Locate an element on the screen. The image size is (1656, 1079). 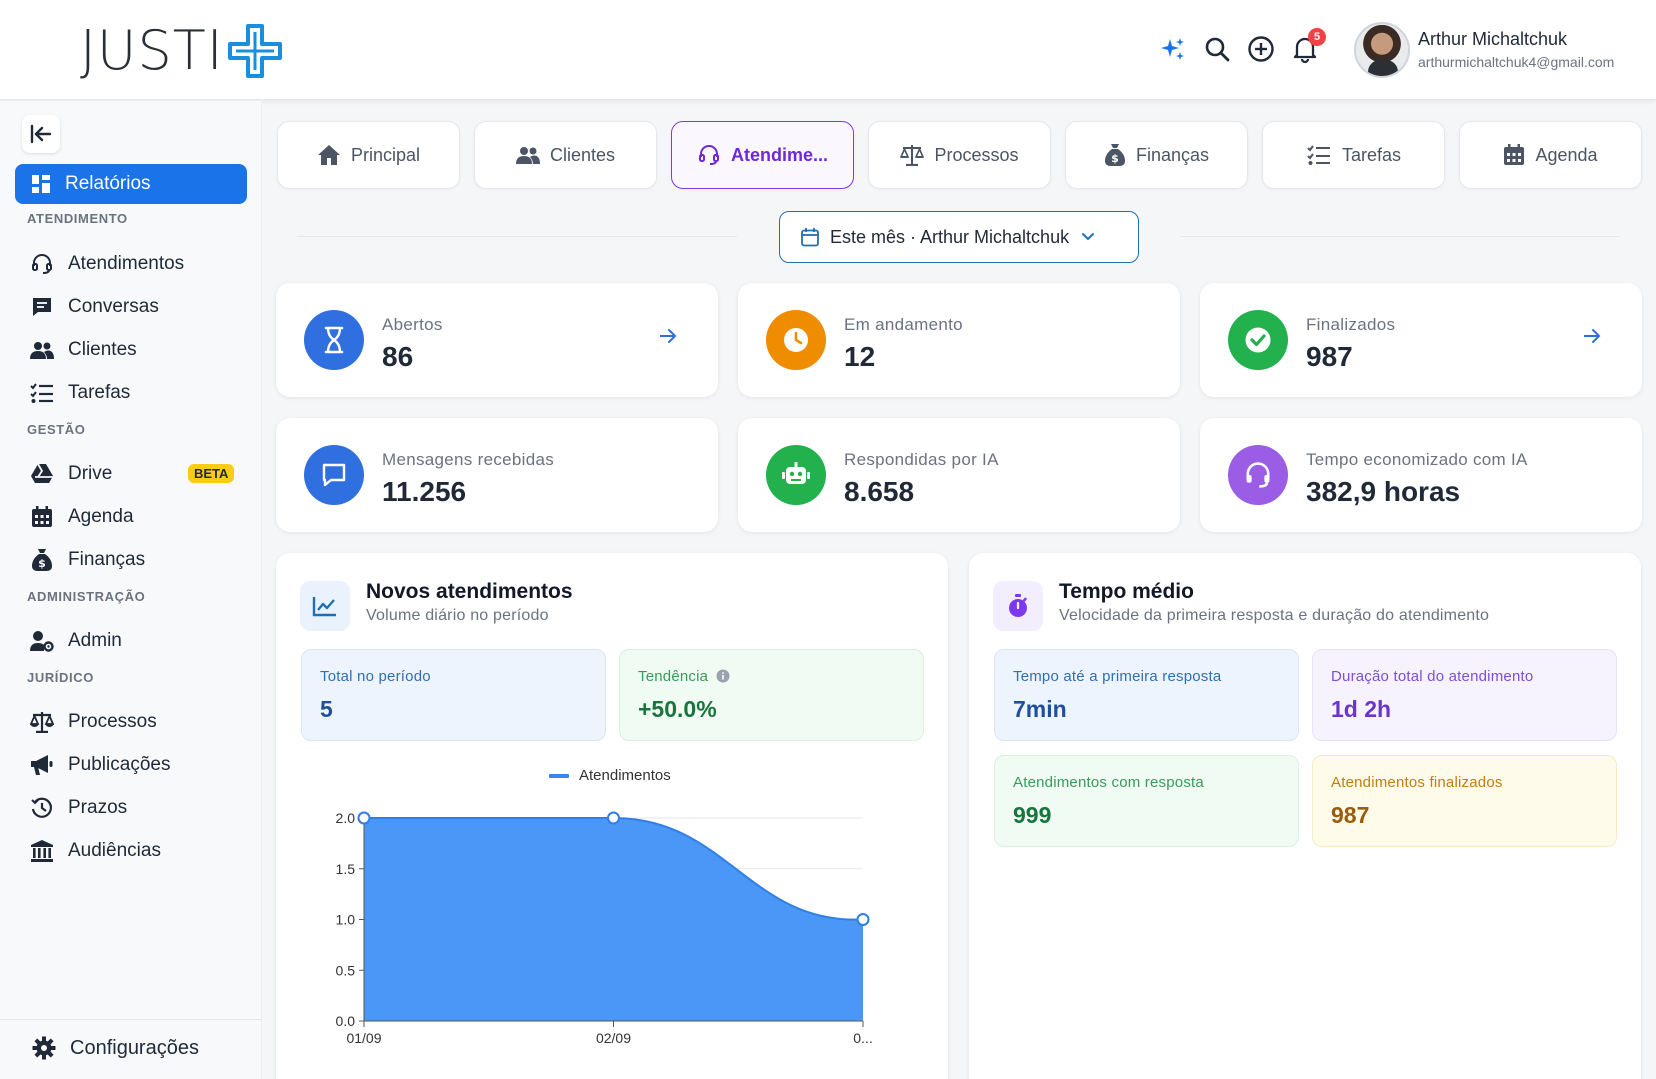
sidebar-item-admin: Admin is located at coordinates (140, 641).